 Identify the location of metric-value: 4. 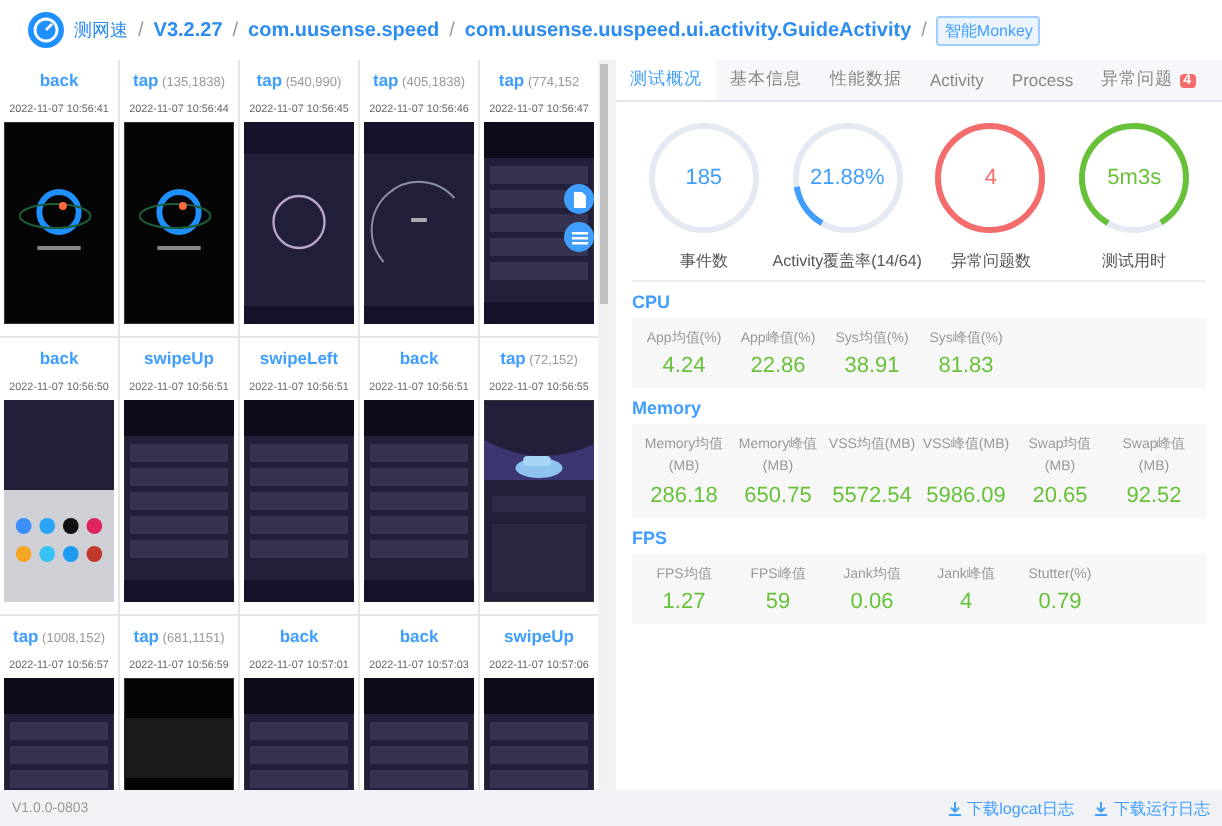
(966, 601).